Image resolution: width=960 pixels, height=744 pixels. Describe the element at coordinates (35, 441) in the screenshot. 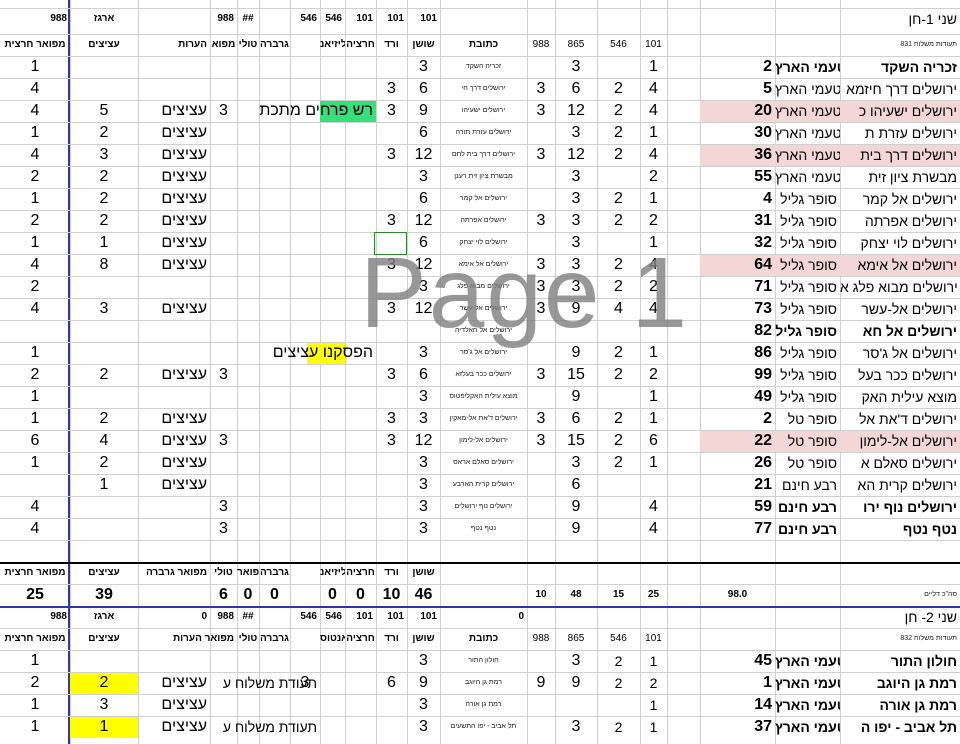

I see `cell-mifoar: 6` at that location.